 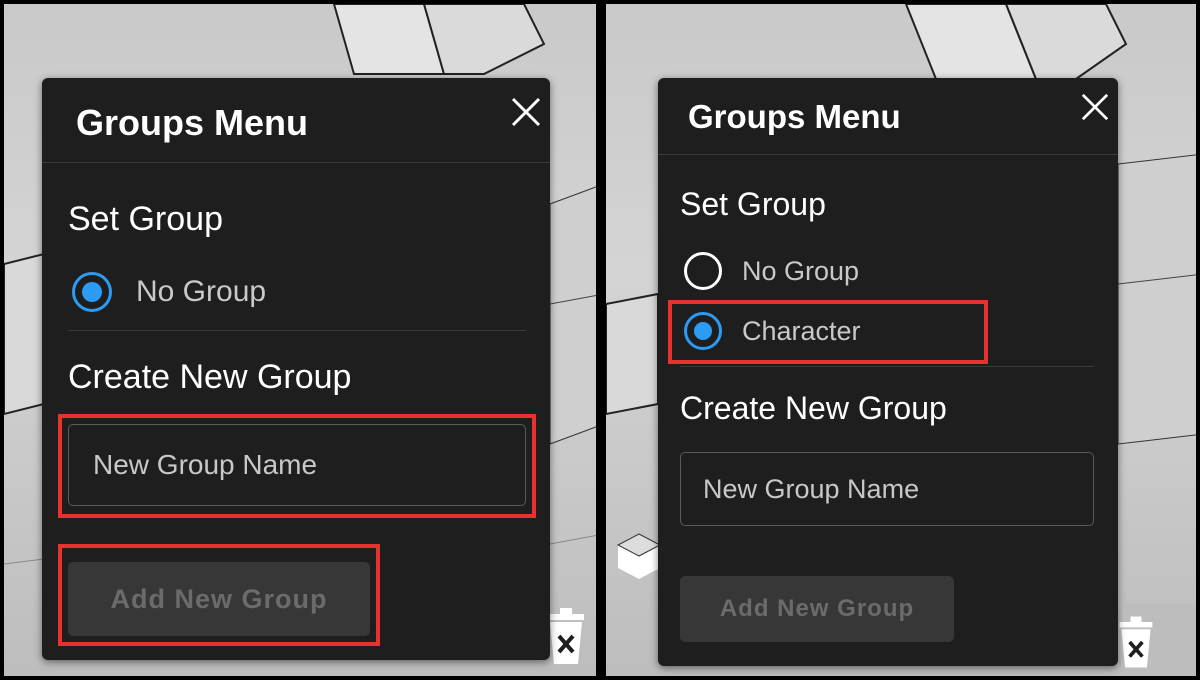 What do you see at coordinates (219, 595) in the screenshot?
I see `highlight-box-button` at bounding box center [219, 595].